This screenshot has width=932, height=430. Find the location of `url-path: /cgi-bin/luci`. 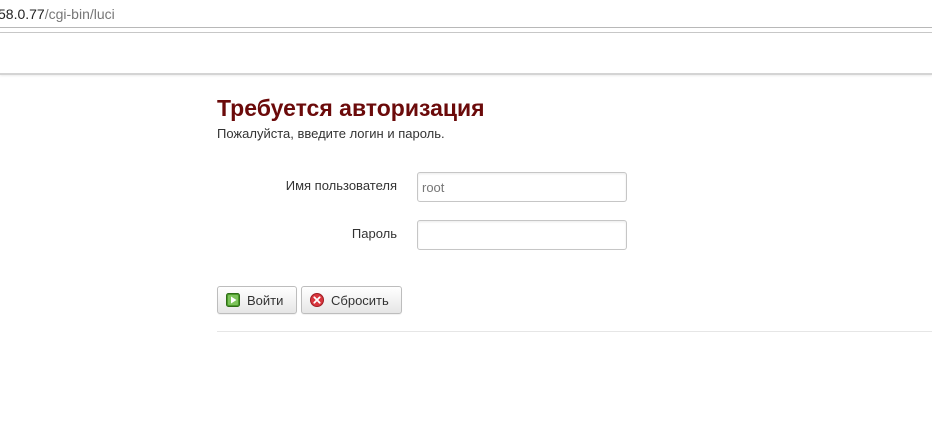

url-path: /cgi-bin/luci is located at coordinates (79, 14).